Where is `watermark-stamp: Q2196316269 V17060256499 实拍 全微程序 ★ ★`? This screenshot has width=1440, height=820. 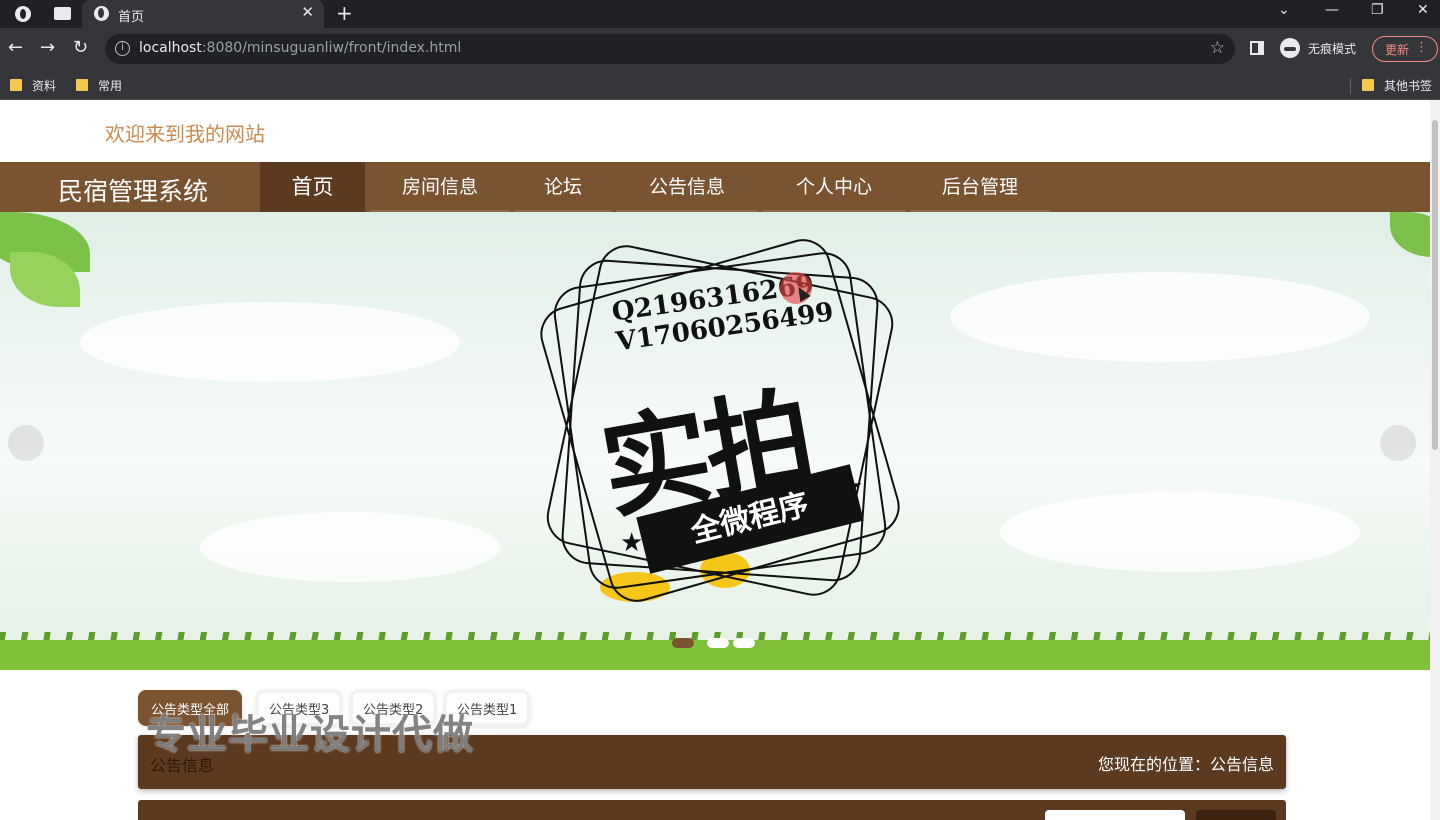 watermark-stamp: Q2196316269 V17060256499 实拍 全微程序 ★ ★ is located at coordinates (720, 420).